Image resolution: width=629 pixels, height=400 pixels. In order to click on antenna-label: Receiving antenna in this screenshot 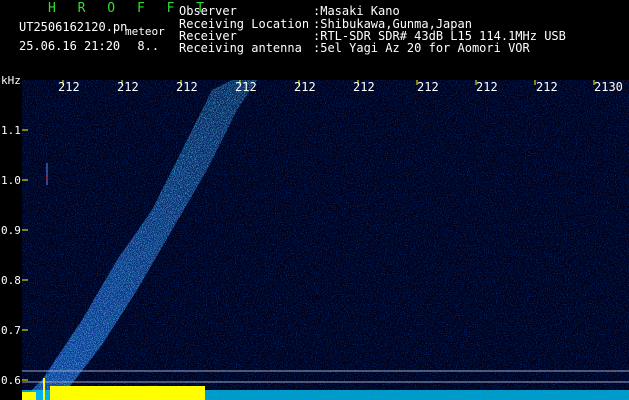, I will do `click(240, 48)`.